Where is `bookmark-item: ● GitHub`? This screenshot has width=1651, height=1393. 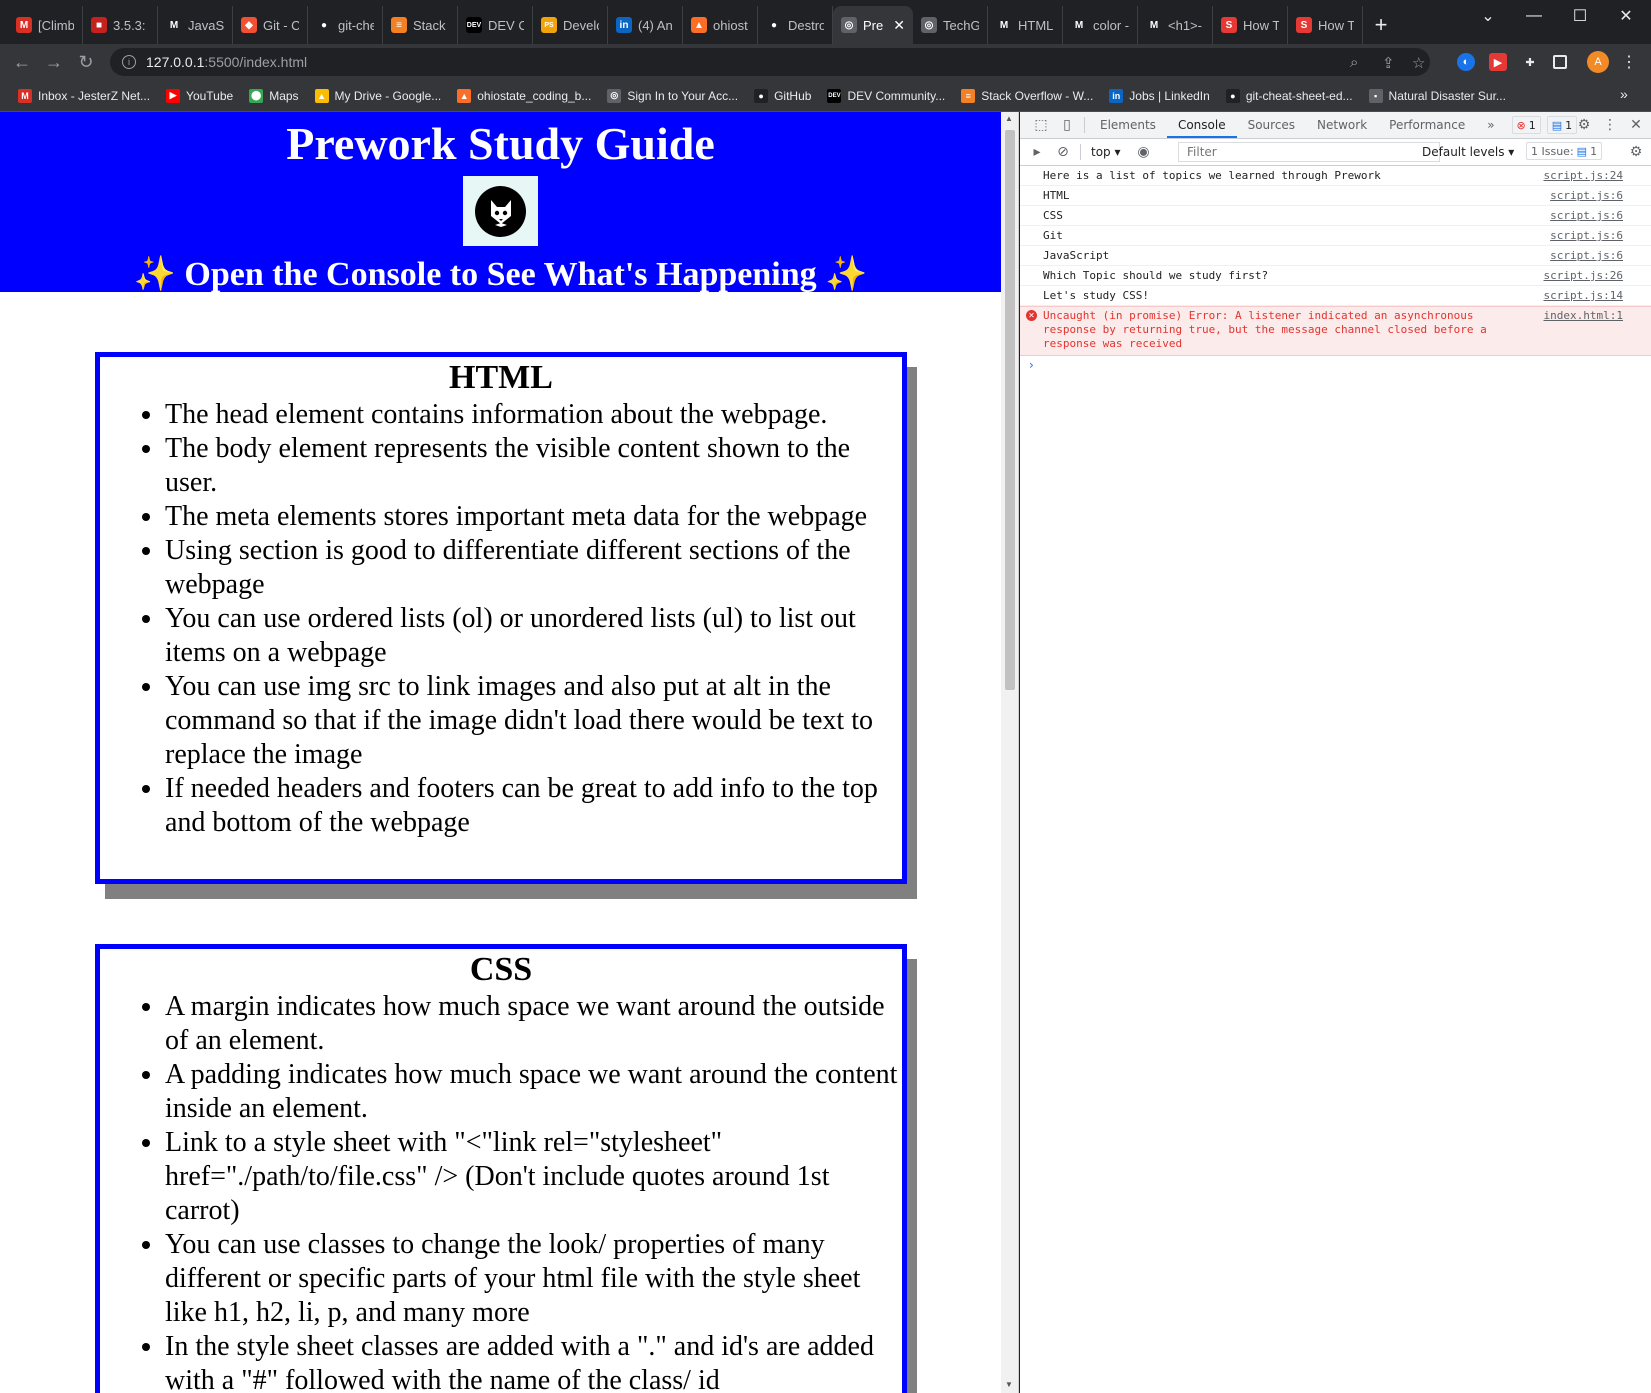 bookmark-item: ● GitHub is located at coordinates (782, 95).